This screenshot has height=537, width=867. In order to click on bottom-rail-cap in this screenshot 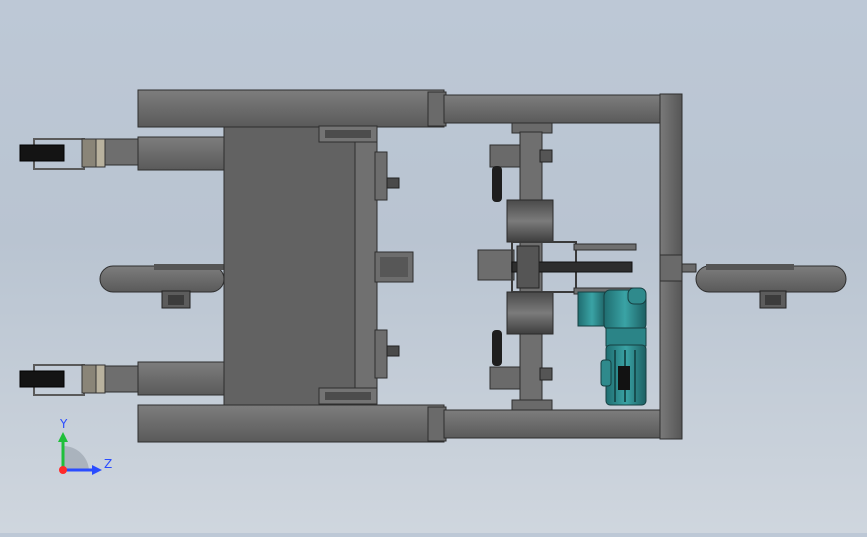, I will do `click(437, 424)`.